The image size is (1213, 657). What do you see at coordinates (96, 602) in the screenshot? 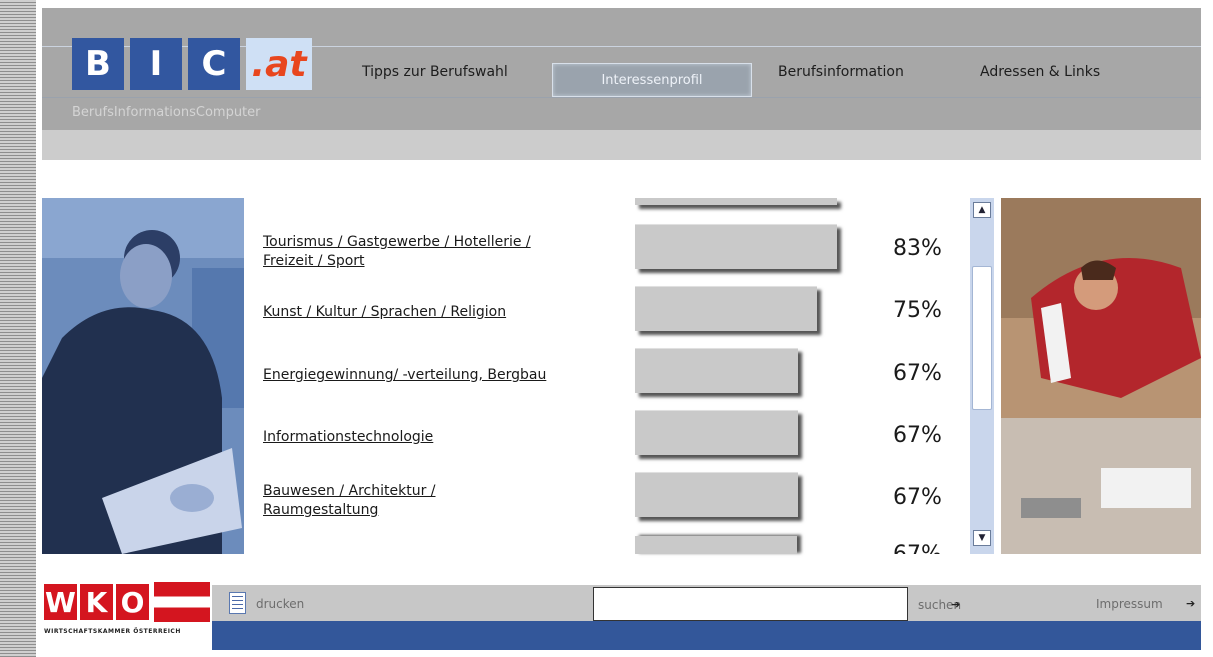
I see `wko-letter: K` at bounding box center [96, 602].